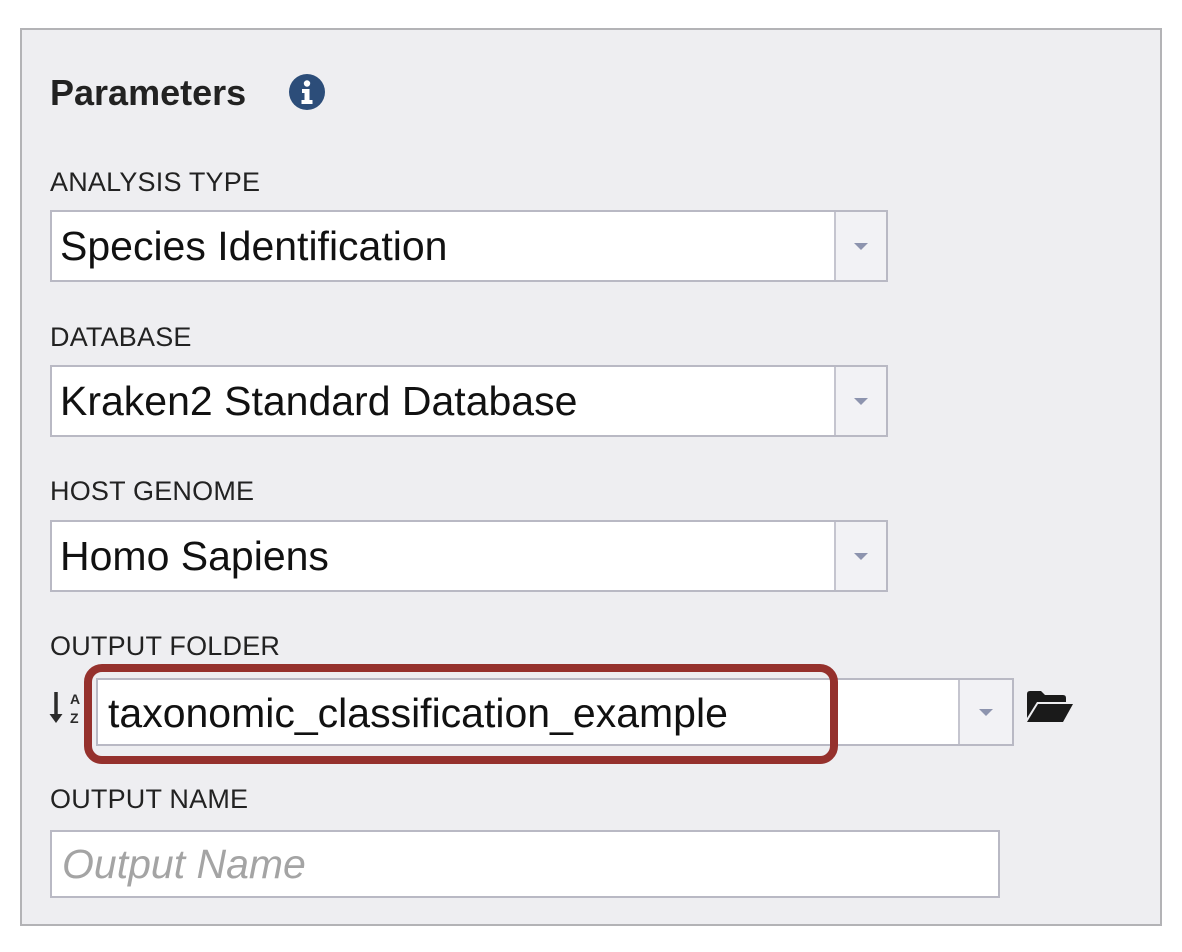 Image resolution: width=1182 pixels, height=952 pixels. I want to click on output-folder-select: taxonomic_classification_example, so click(555, 712).